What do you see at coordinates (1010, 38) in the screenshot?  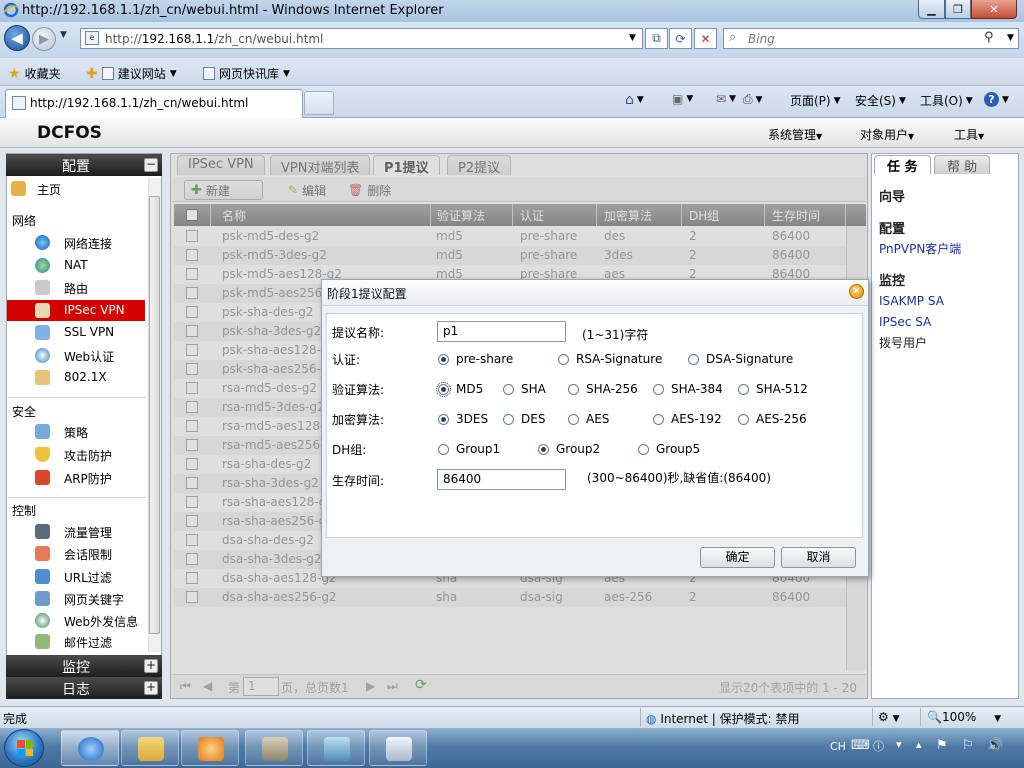 I see `search-dropdown-icon: ▼` at bounding box center [1010, 38].